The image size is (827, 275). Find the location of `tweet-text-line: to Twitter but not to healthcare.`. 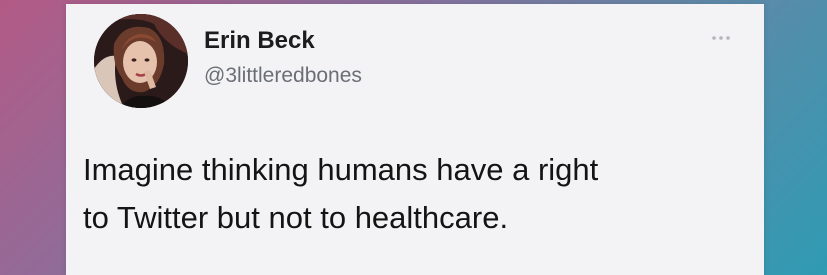

tweet-text-line: to Twitter but not to healthcare. is located at coordinates (296, 217).